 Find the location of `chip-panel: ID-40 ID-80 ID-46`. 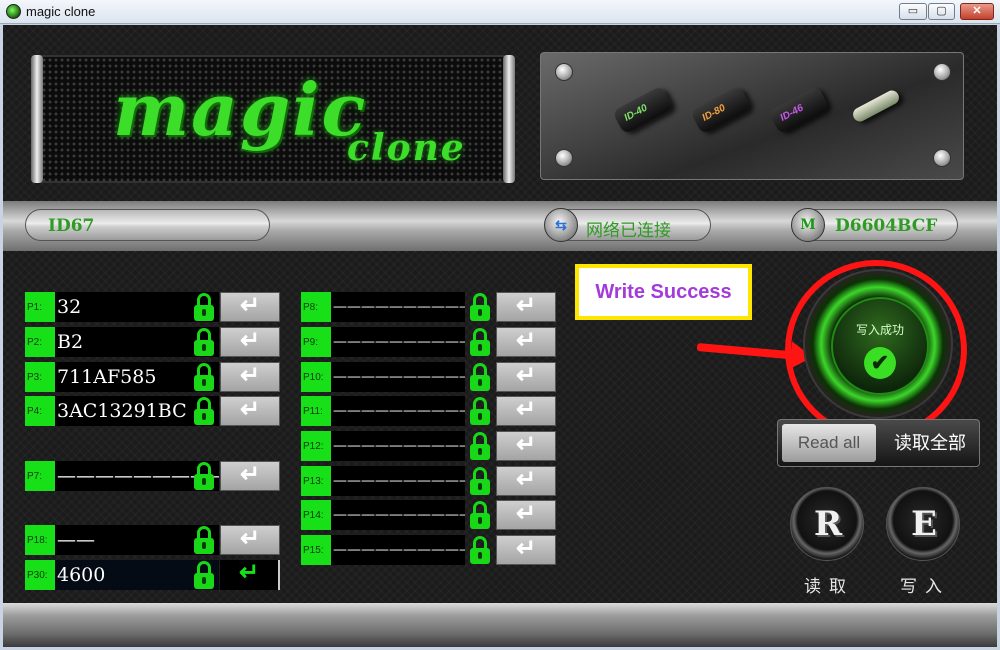

chip-panel: ID-40 ID-80 ID-46 is located at coordinates (752, 116).